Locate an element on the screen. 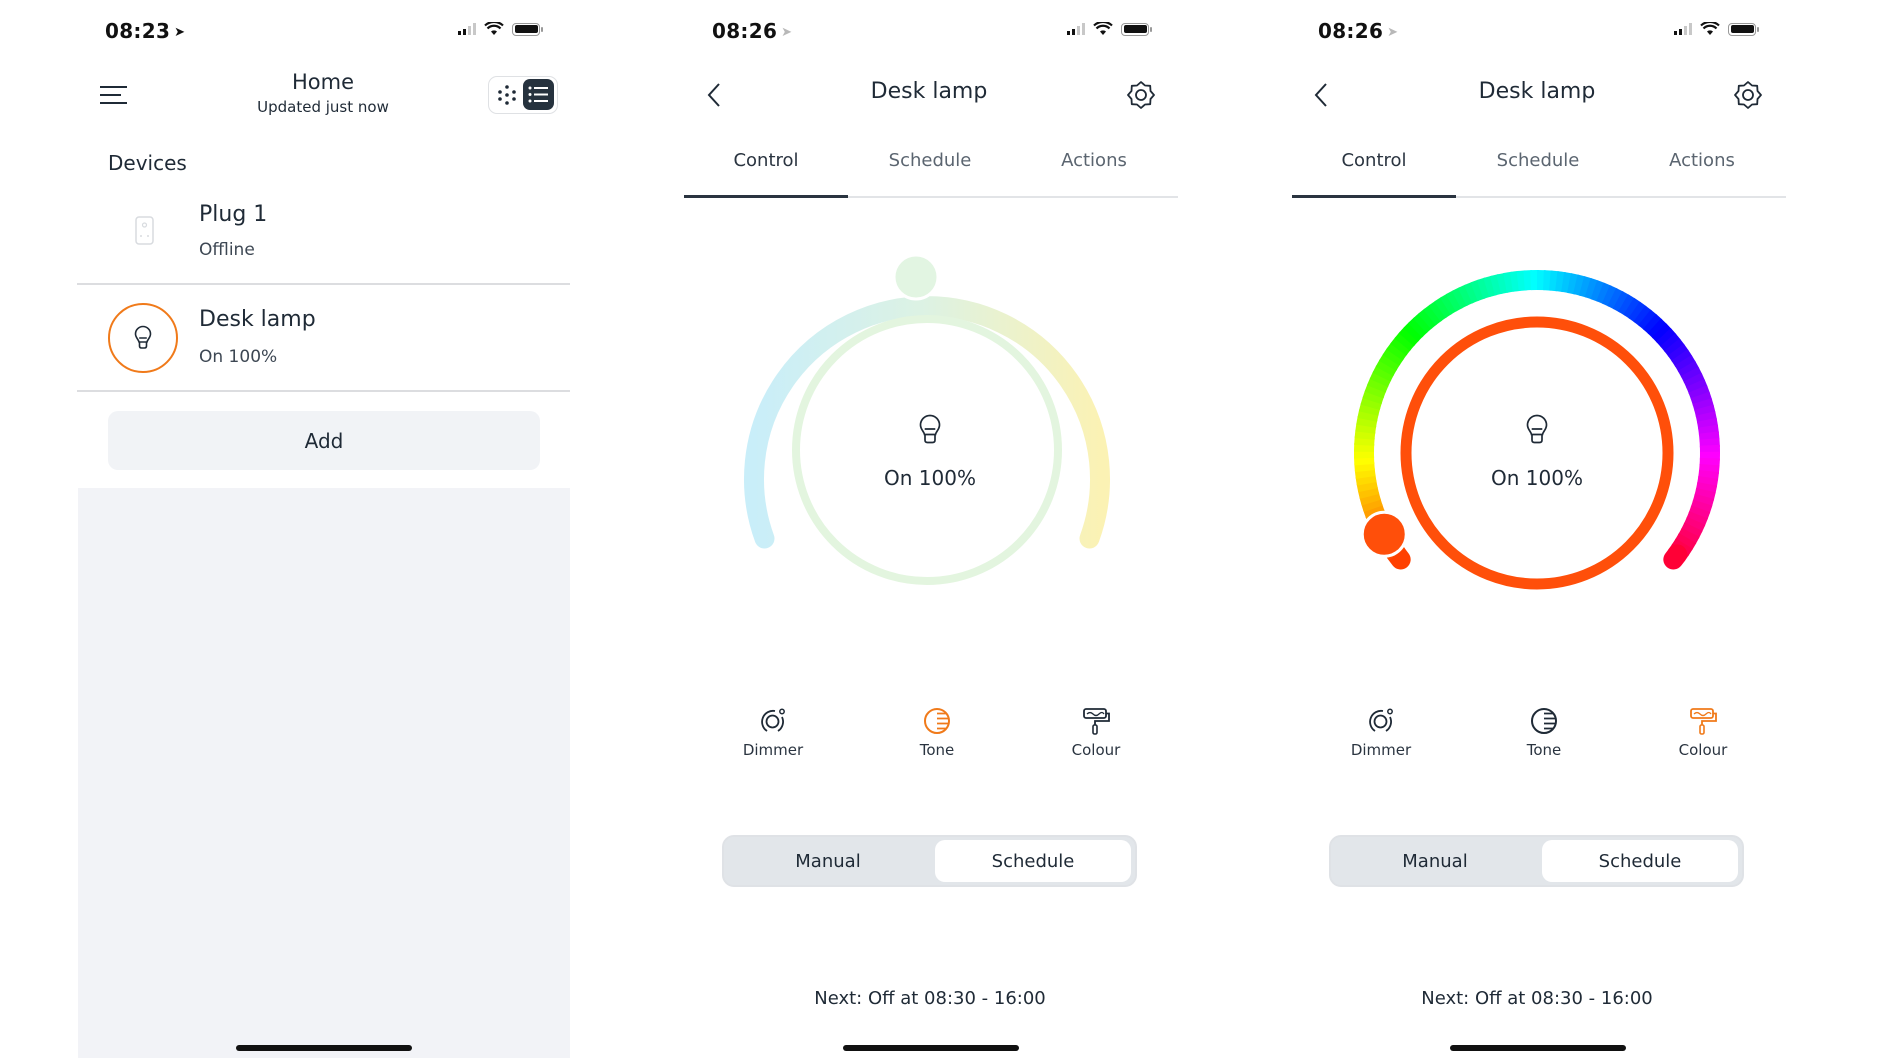  page-title: Home is located at coordinates (322, 82).